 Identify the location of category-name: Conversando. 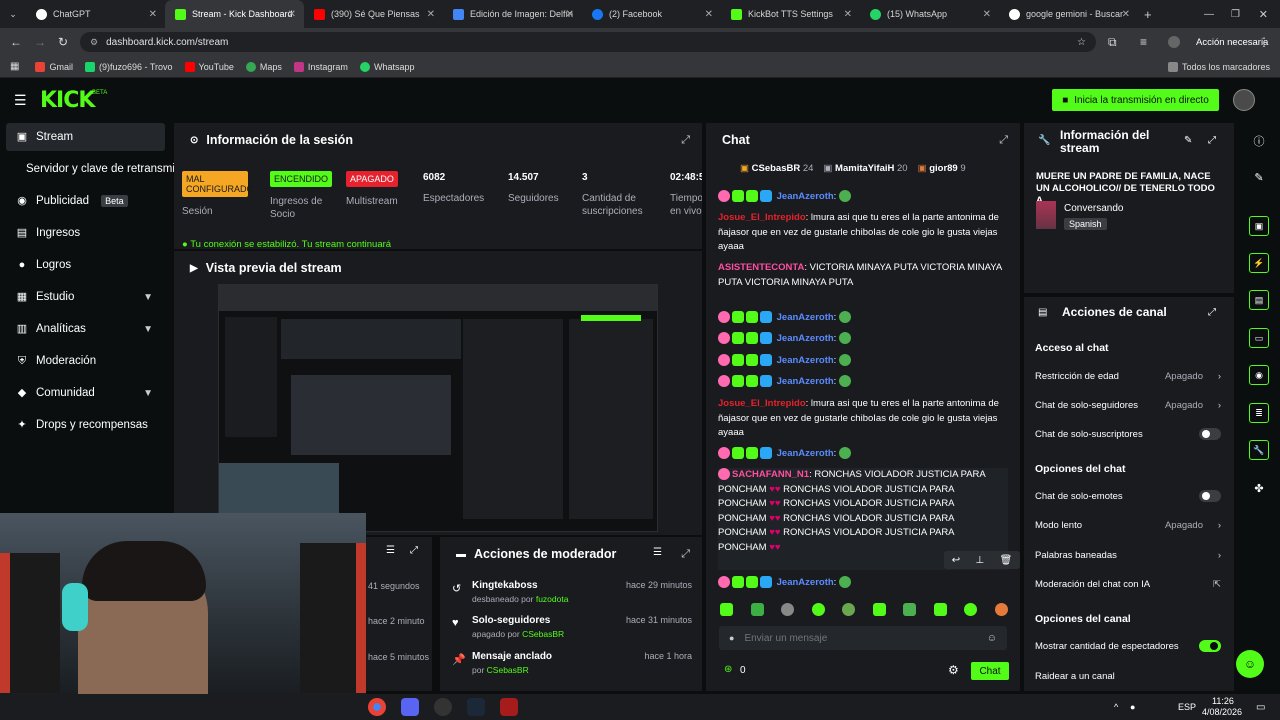
(1093, 208).